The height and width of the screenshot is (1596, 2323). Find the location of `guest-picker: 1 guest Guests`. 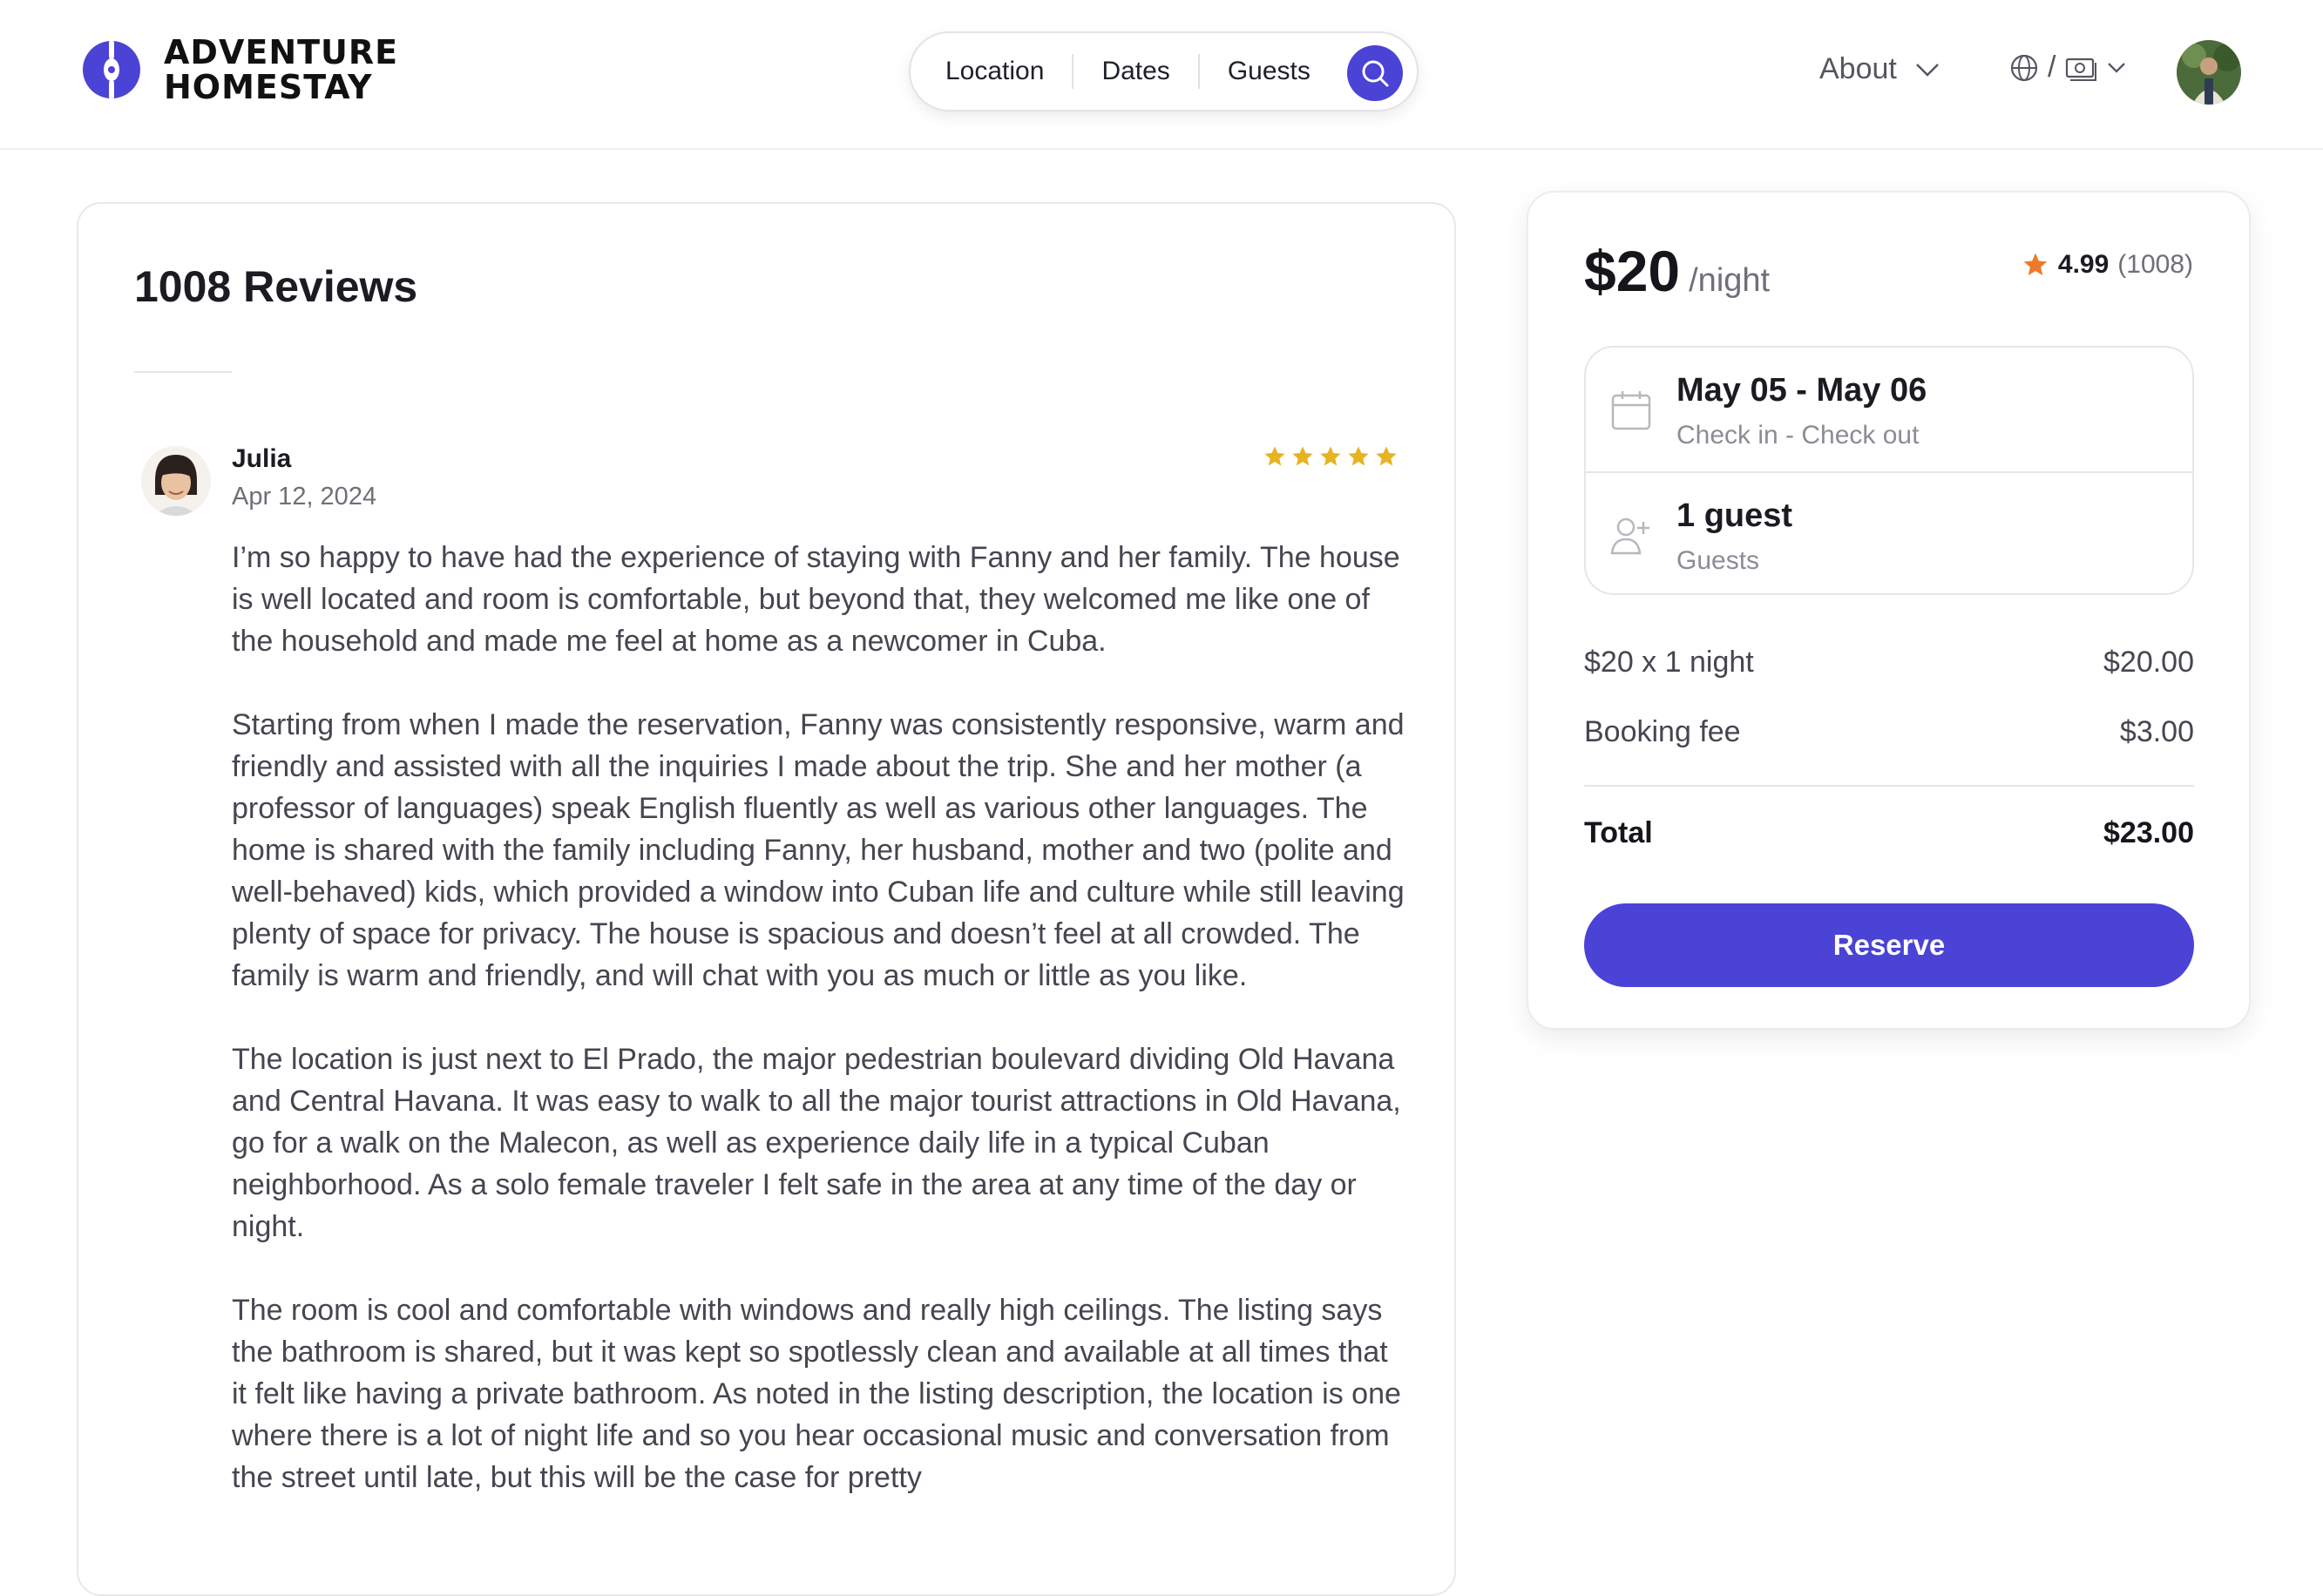

guest-picker: 1 guest Guests is located at coordinates (1889, 532).